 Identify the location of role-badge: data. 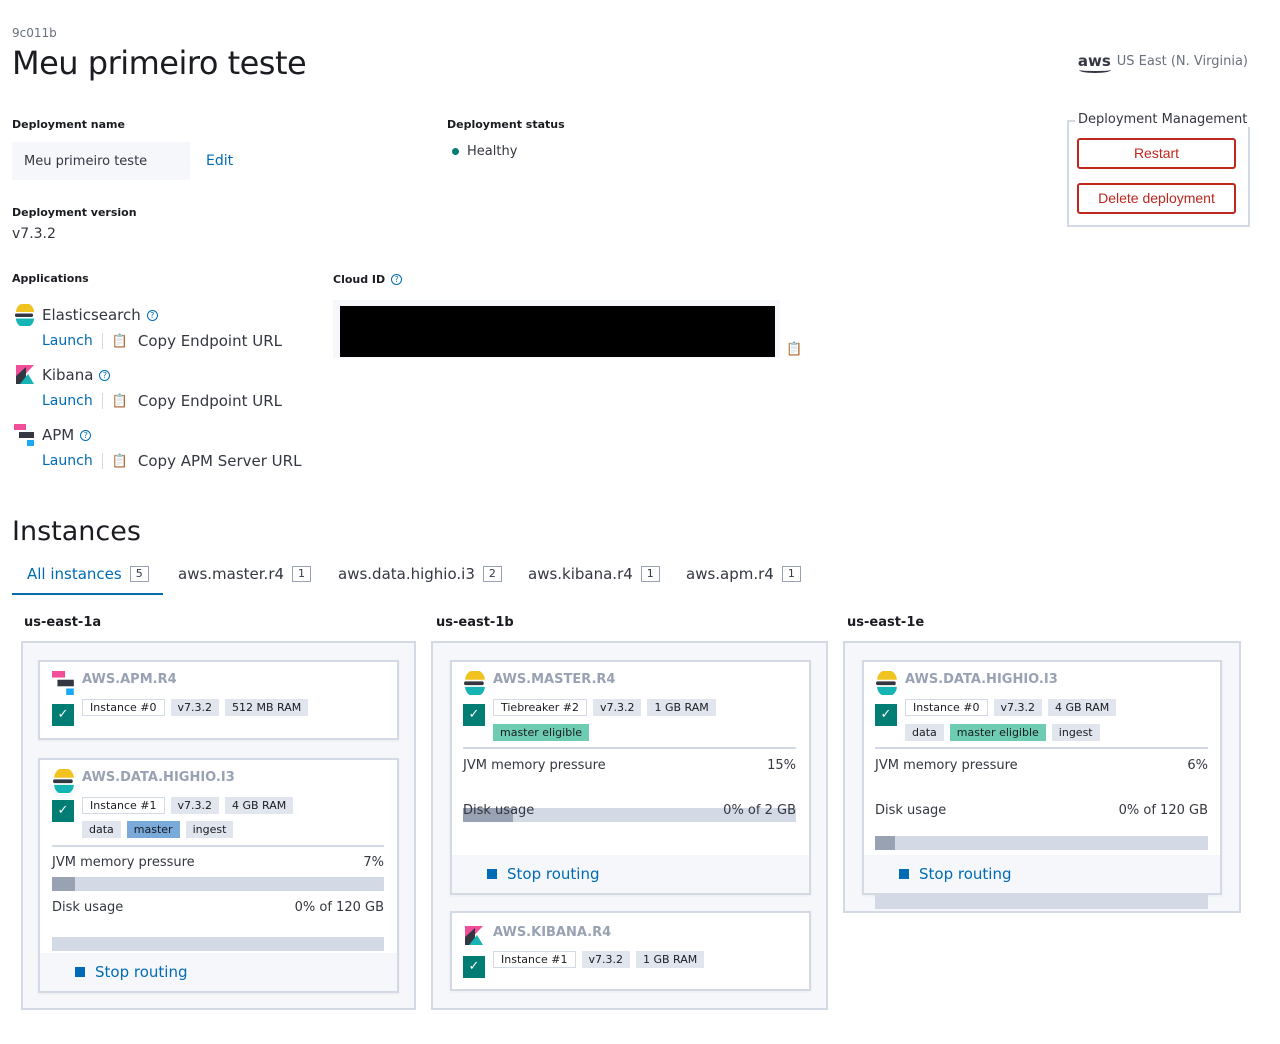
(101, 829).